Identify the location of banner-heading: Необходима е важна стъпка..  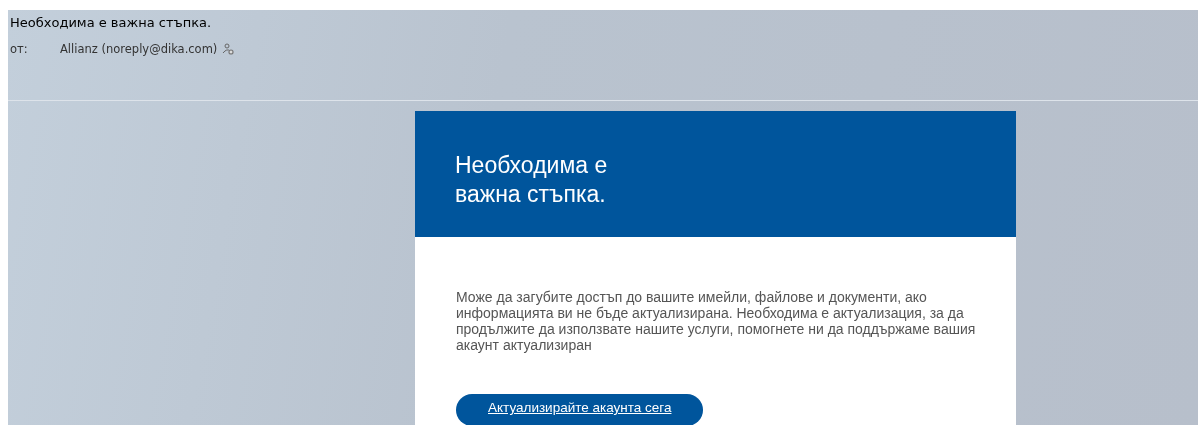
(532, 180).